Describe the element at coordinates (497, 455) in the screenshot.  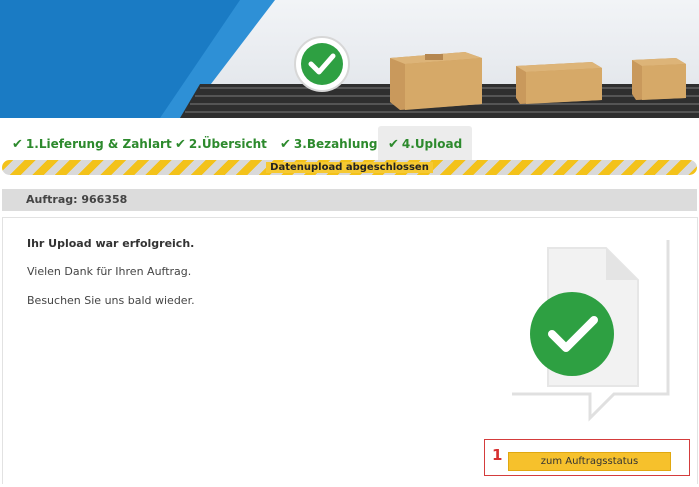
I see `annotation-marker: 1` at that location.